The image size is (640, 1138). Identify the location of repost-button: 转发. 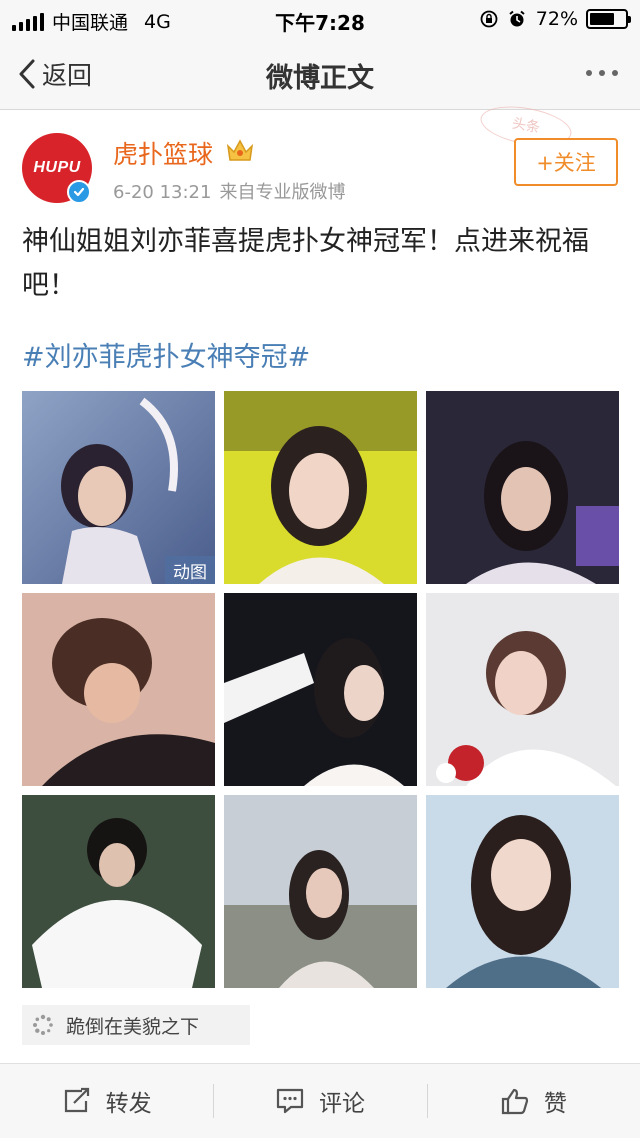
(106, 1101).